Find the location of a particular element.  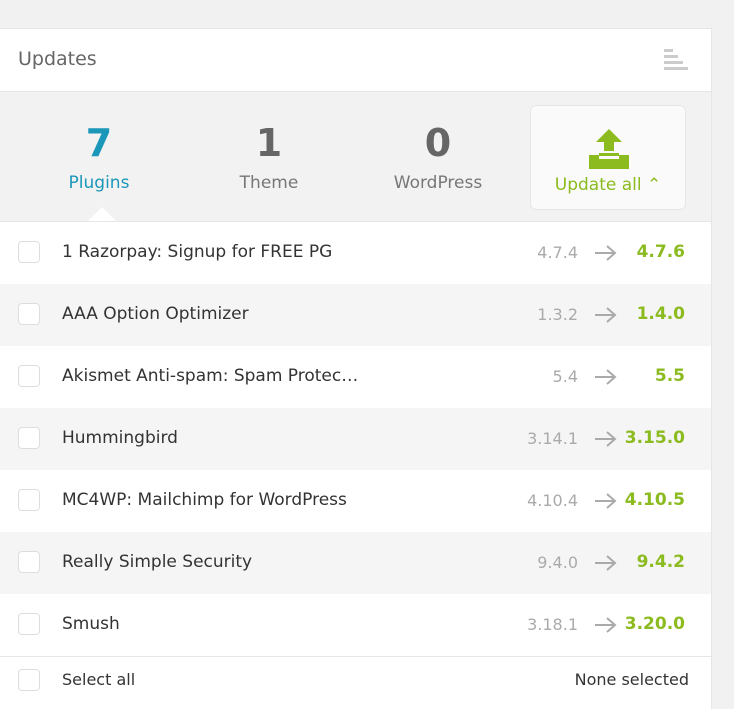

panel-header: Updates is located at coordinates (355, 60).